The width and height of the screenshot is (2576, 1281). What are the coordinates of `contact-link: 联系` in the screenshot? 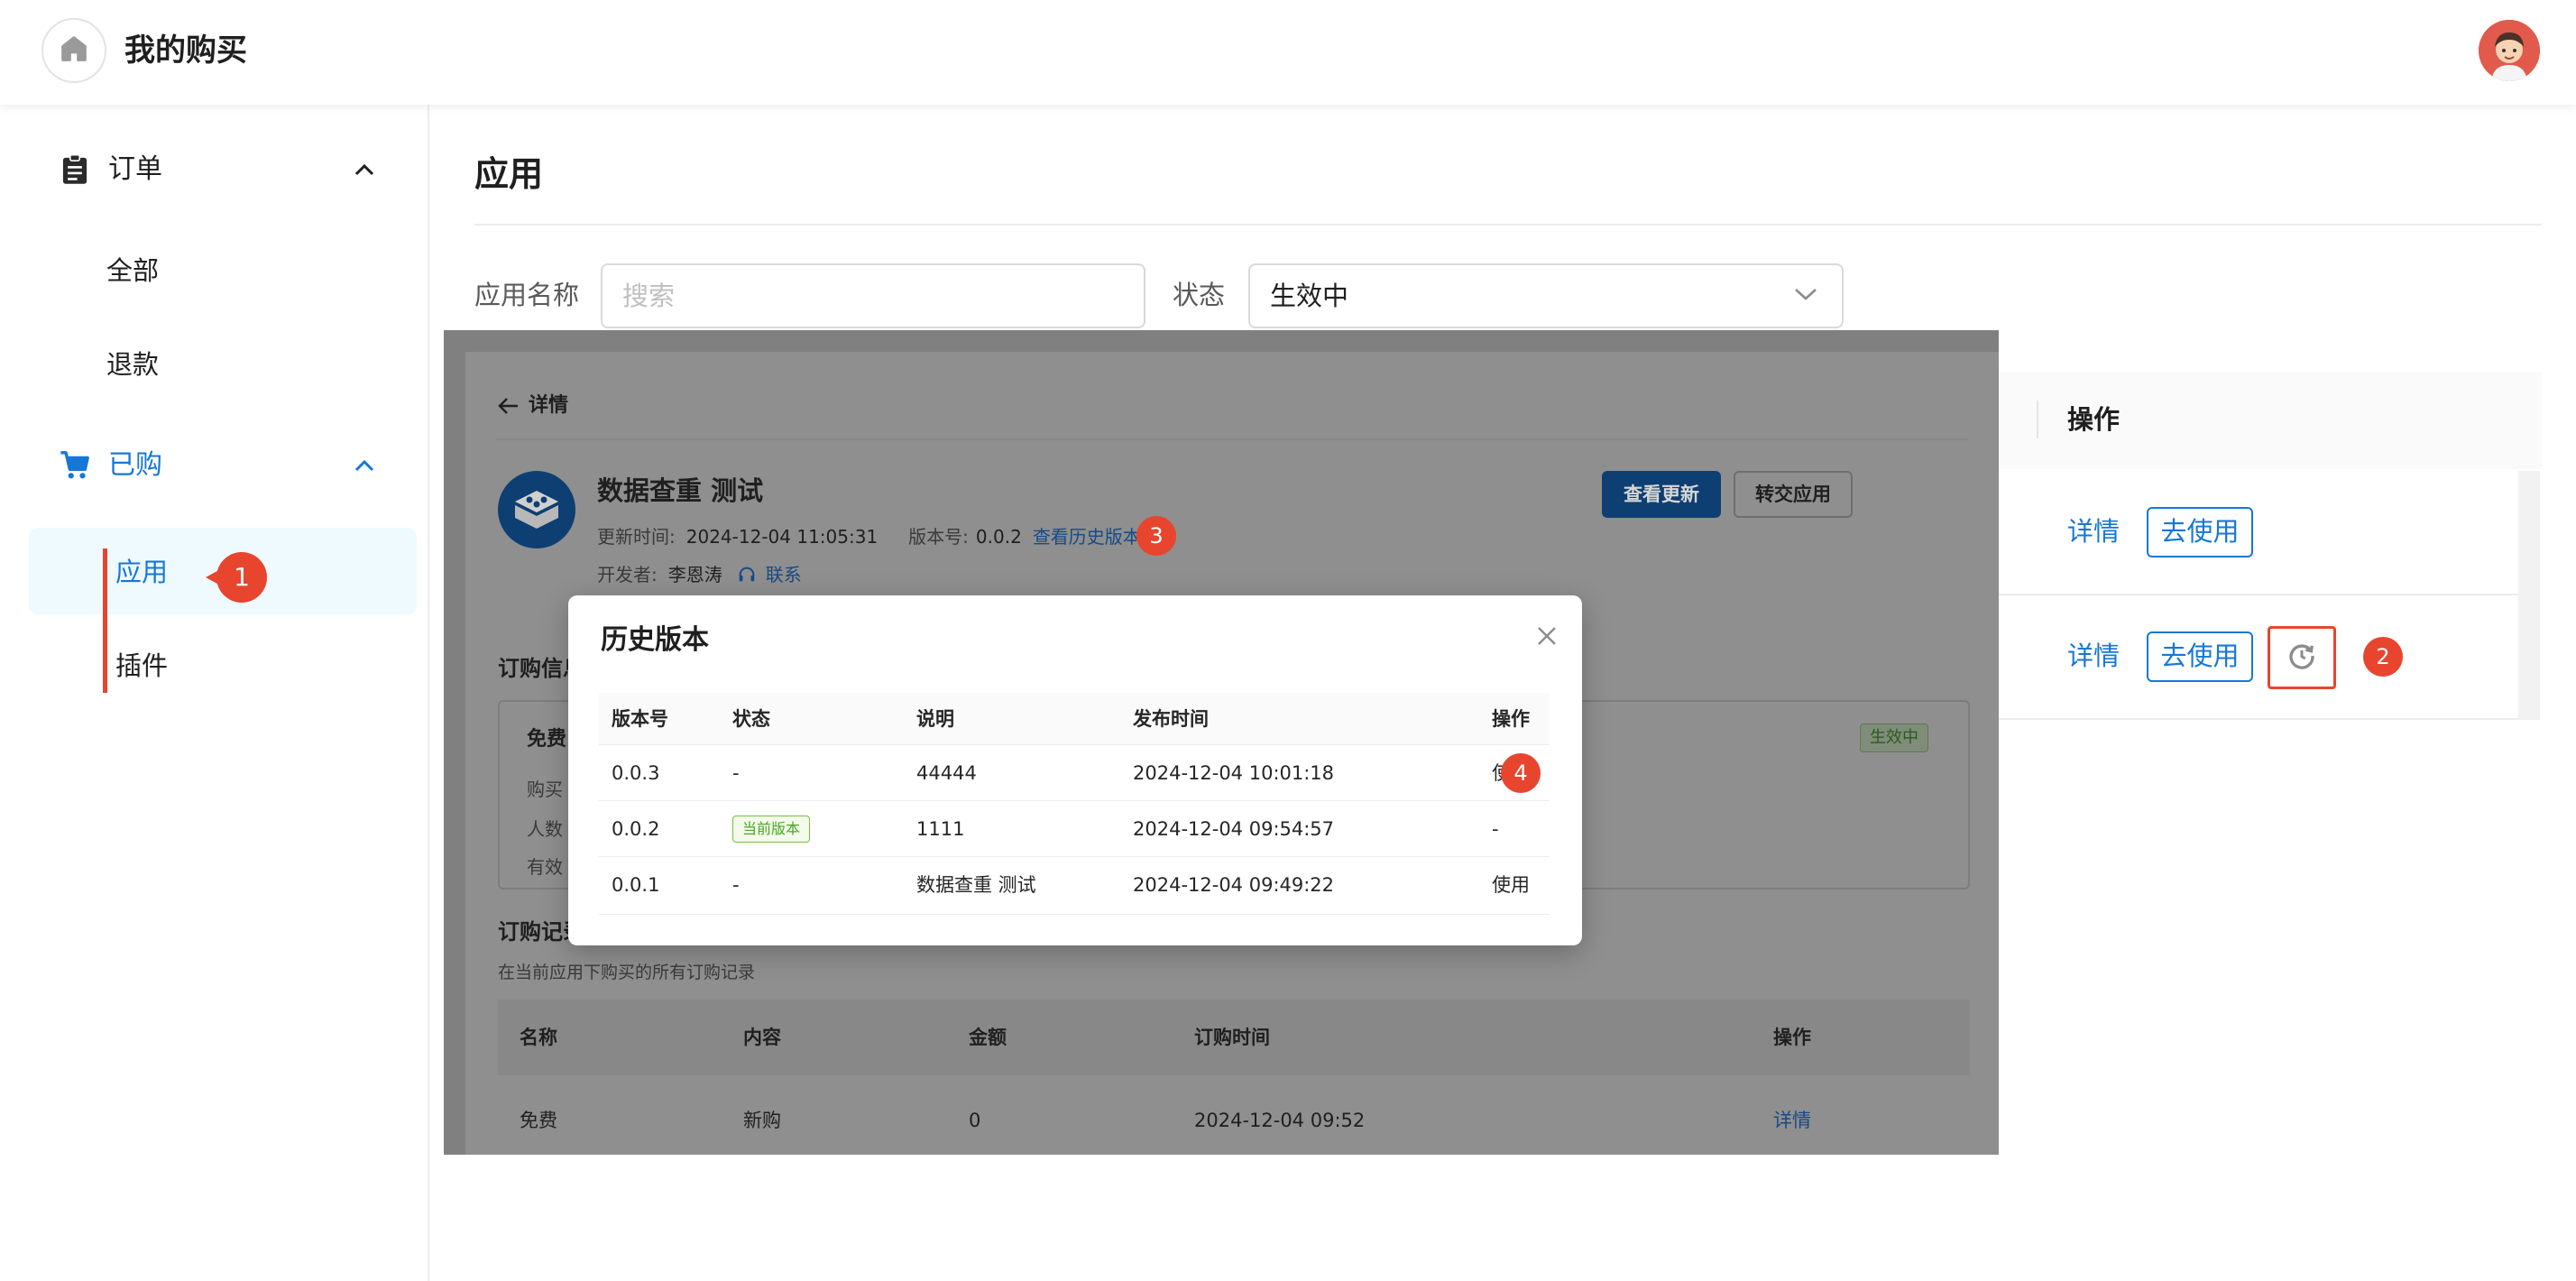 It's located at (784, 574).